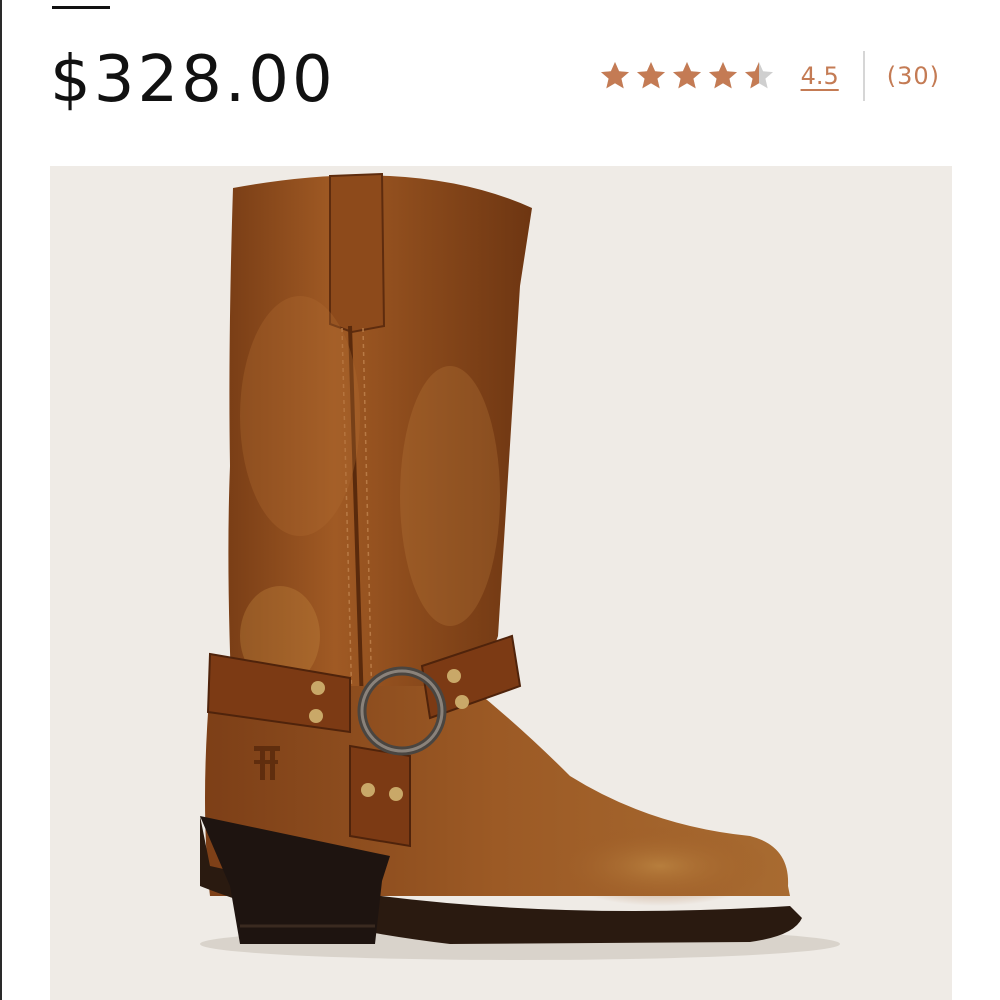  I want to click on header-dash, so click(81, 7).